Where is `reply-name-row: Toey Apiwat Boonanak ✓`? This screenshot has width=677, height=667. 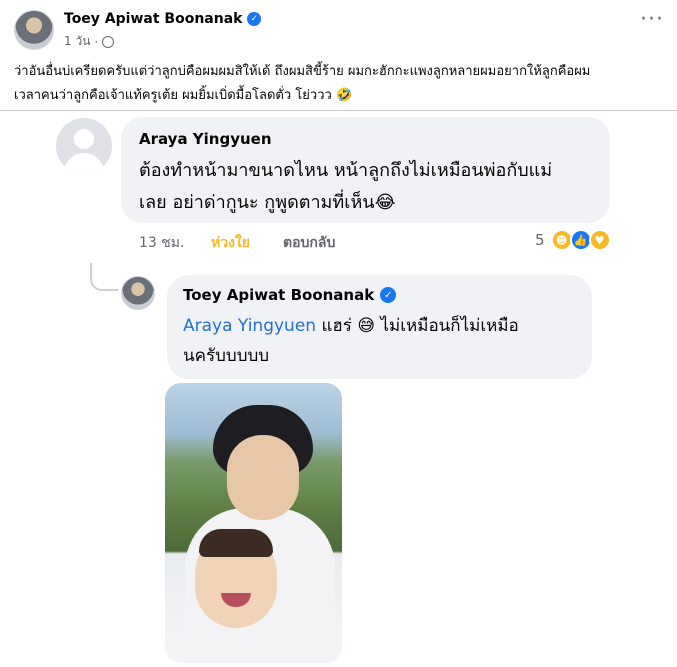 reply-name-row: Toey Apiwat Boonanak ✓ is located at coordinates (379, 295).